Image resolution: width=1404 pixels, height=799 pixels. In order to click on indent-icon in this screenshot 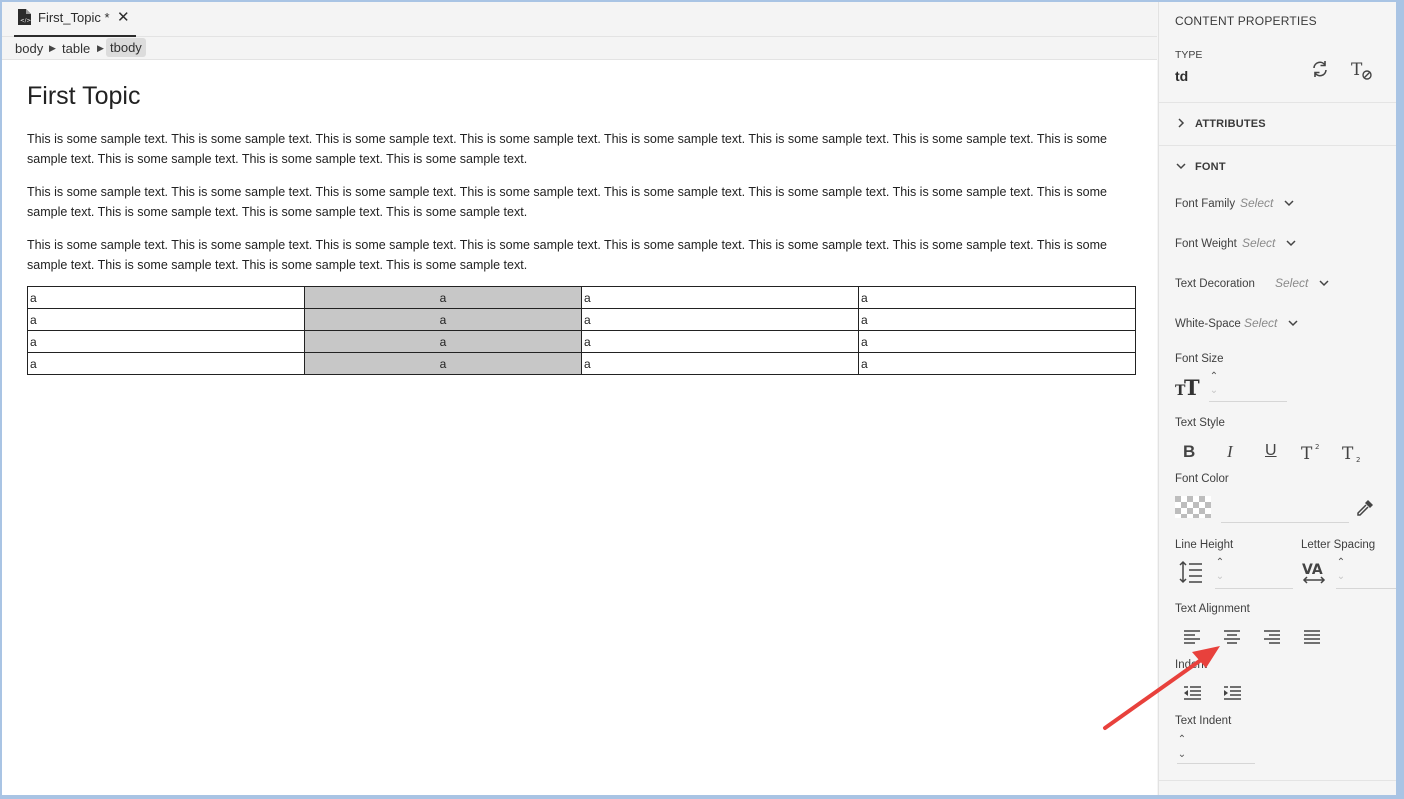, I will do `click(1232, 693)`.